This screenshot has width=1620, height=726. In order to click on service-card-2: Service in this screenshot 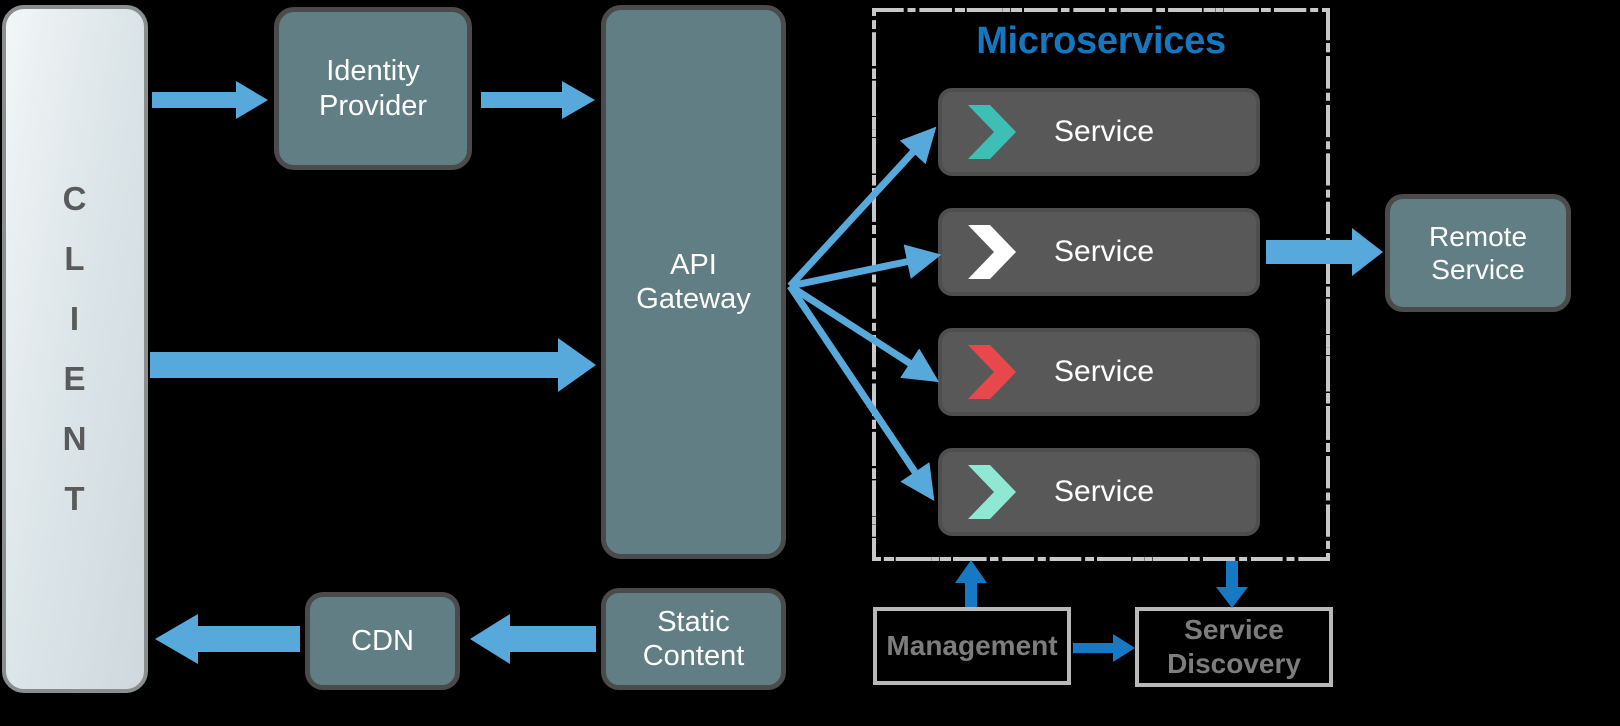, I will do `click(1099, 252)`.